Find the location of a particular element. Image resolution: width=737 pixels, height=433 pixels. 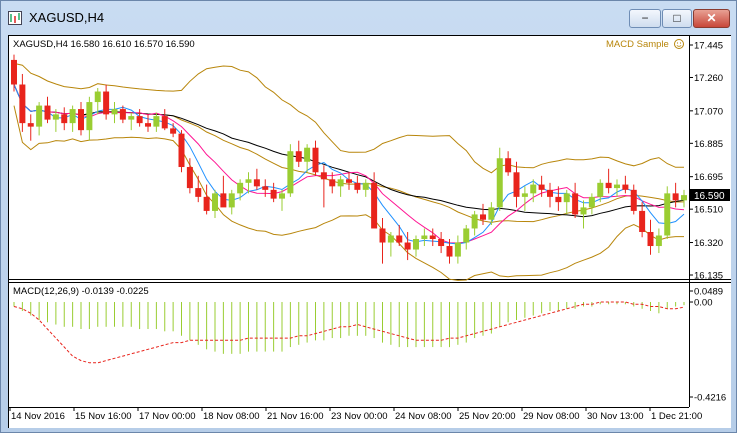

price-axis-label: 16.320 is located at coordinates (708, 243).